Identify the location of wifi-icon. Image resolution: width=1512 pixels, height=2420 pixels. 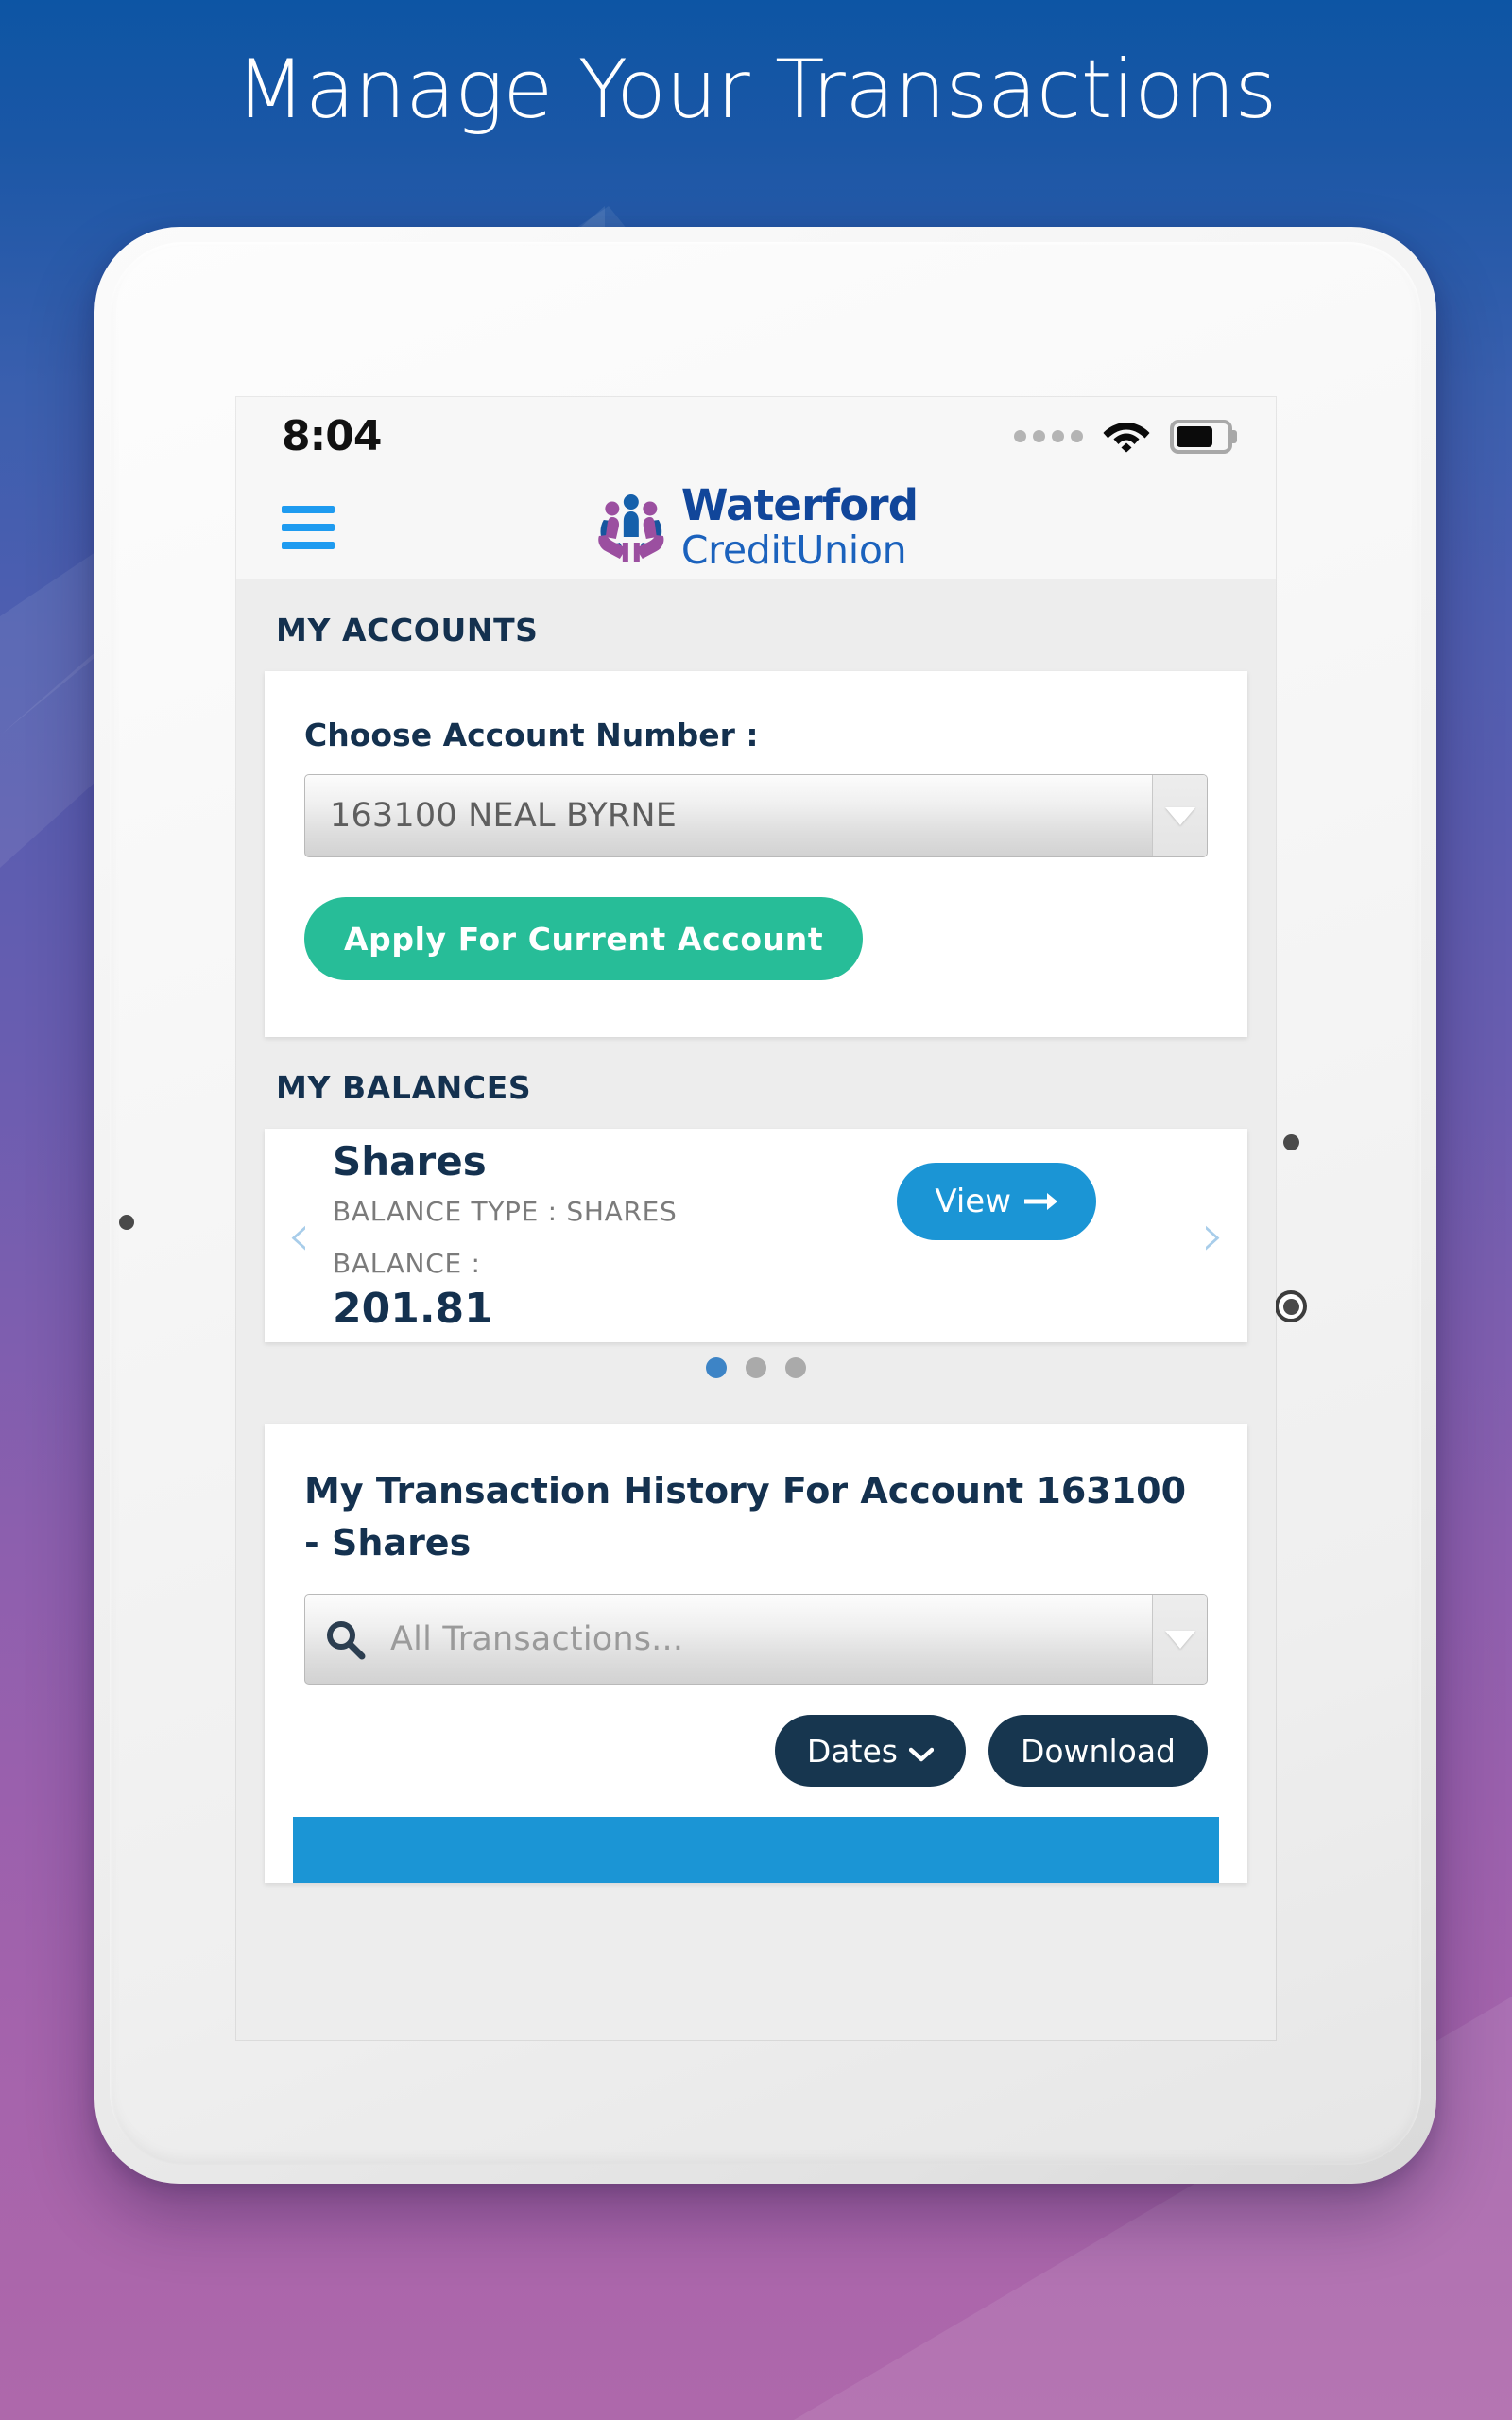
(1126, 437).